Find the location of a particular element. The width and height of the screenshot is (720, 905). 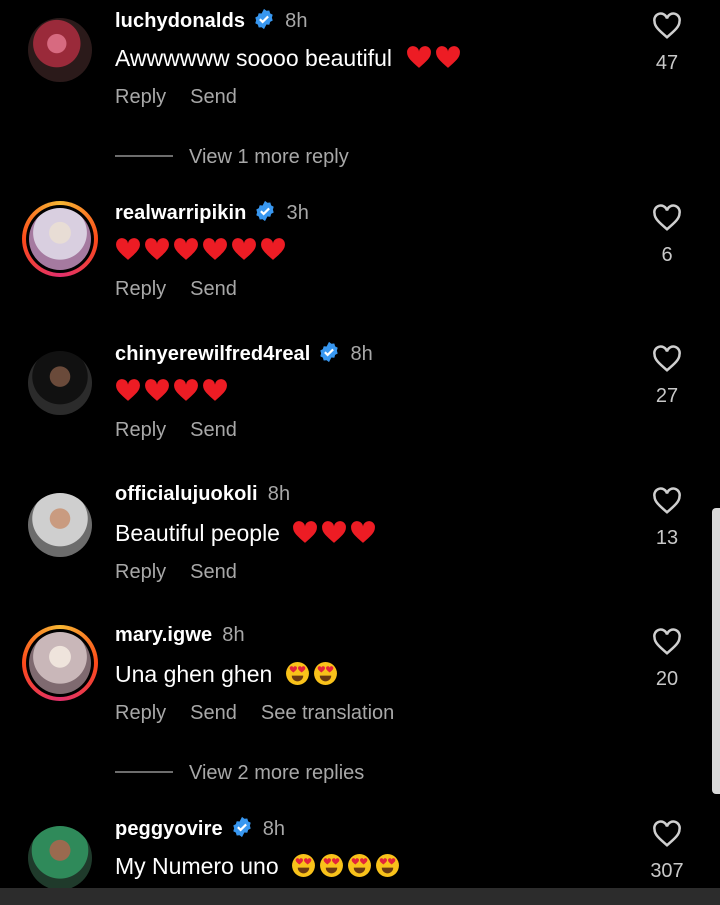

comment-time: 3h is located at coordinates (297, 213).